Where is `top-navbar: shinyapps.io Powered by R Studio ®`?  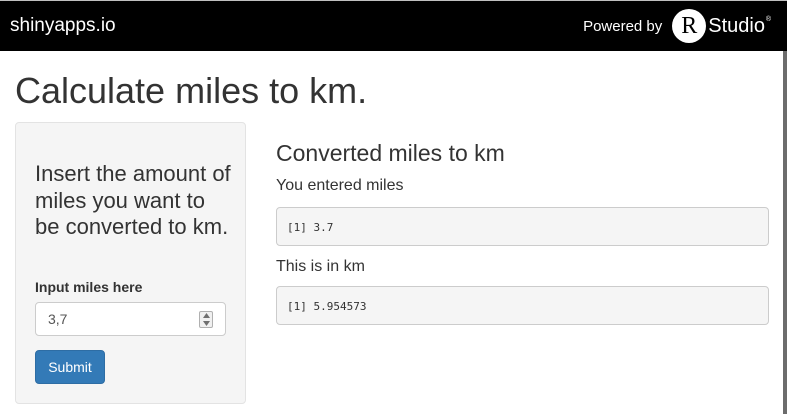
top-navbar: shinyapps.io Powered by R Studio ® is located at coordinates (393, 25).